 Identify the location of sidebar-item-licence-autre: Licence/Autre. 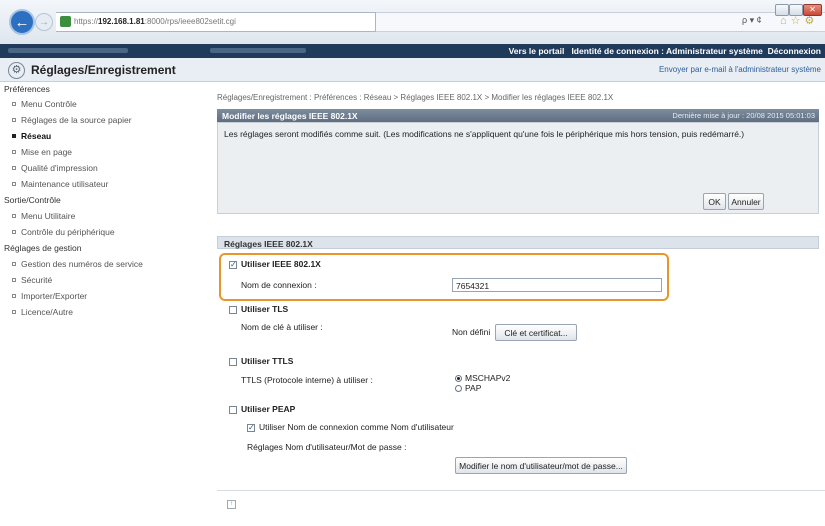
(42, 312).